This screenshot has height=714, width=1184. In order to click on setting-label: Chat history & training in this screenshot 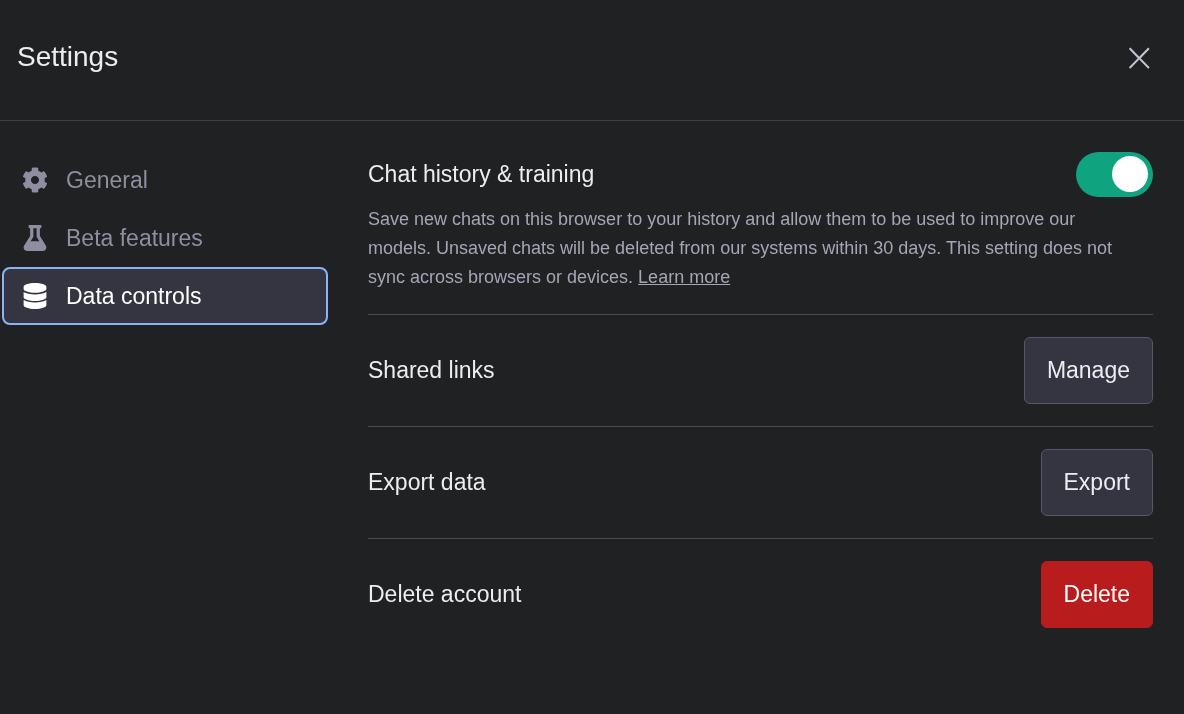, I will do `click(481, 174)`.